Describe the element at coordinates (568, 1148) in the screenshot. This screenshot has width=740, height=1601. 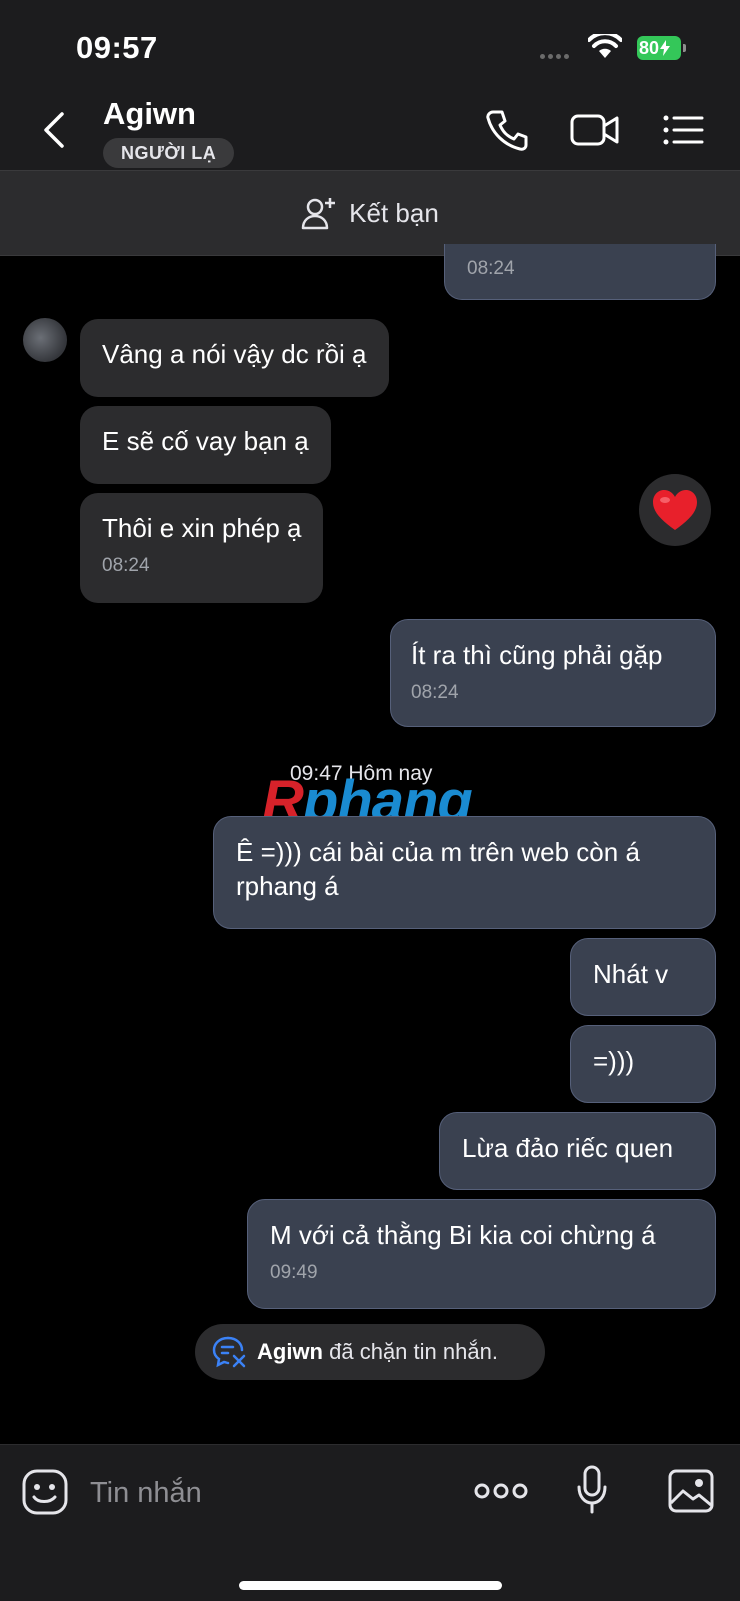
I see `message-text: Lừa đảo riếc quen` at that location.